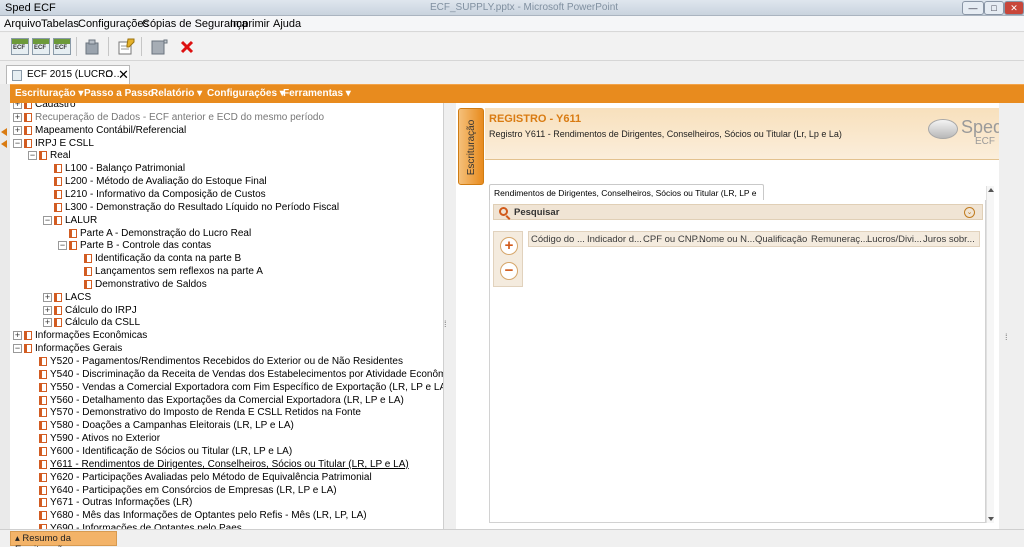 The height and width of the screenshot is (547, 1024). Describe the element at coordinates (1014, 8) in the screenshot. I see `close-window-button: ✕` at that location.